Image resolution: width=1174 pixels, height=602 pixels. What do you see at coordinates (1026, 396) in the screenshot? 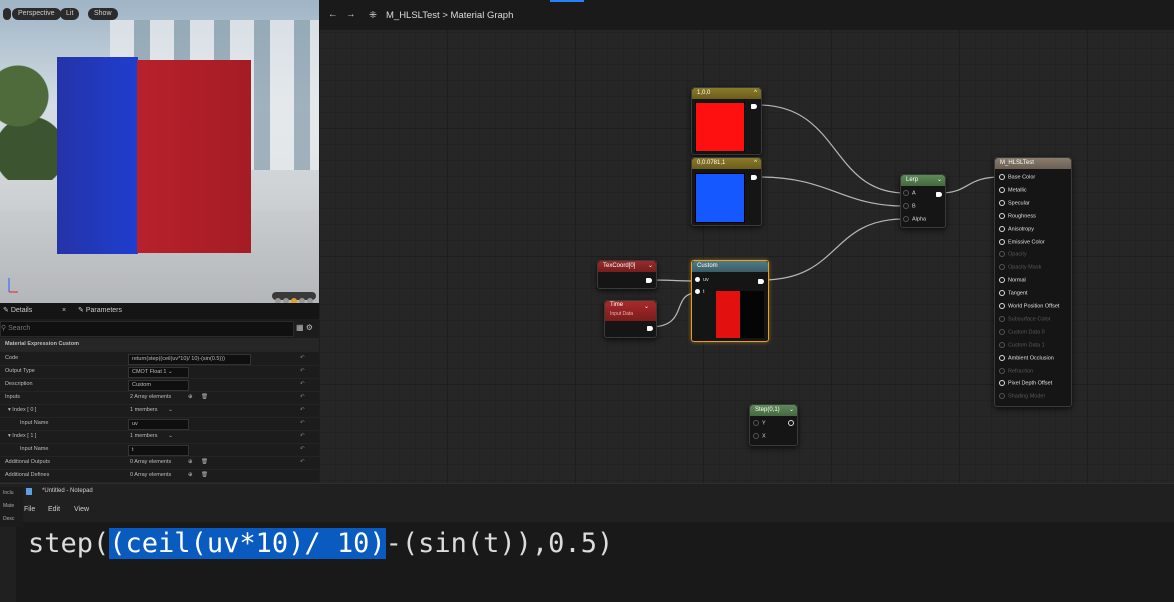
I see `pin-label: Shading Model` at bounding box center [1026, 396].